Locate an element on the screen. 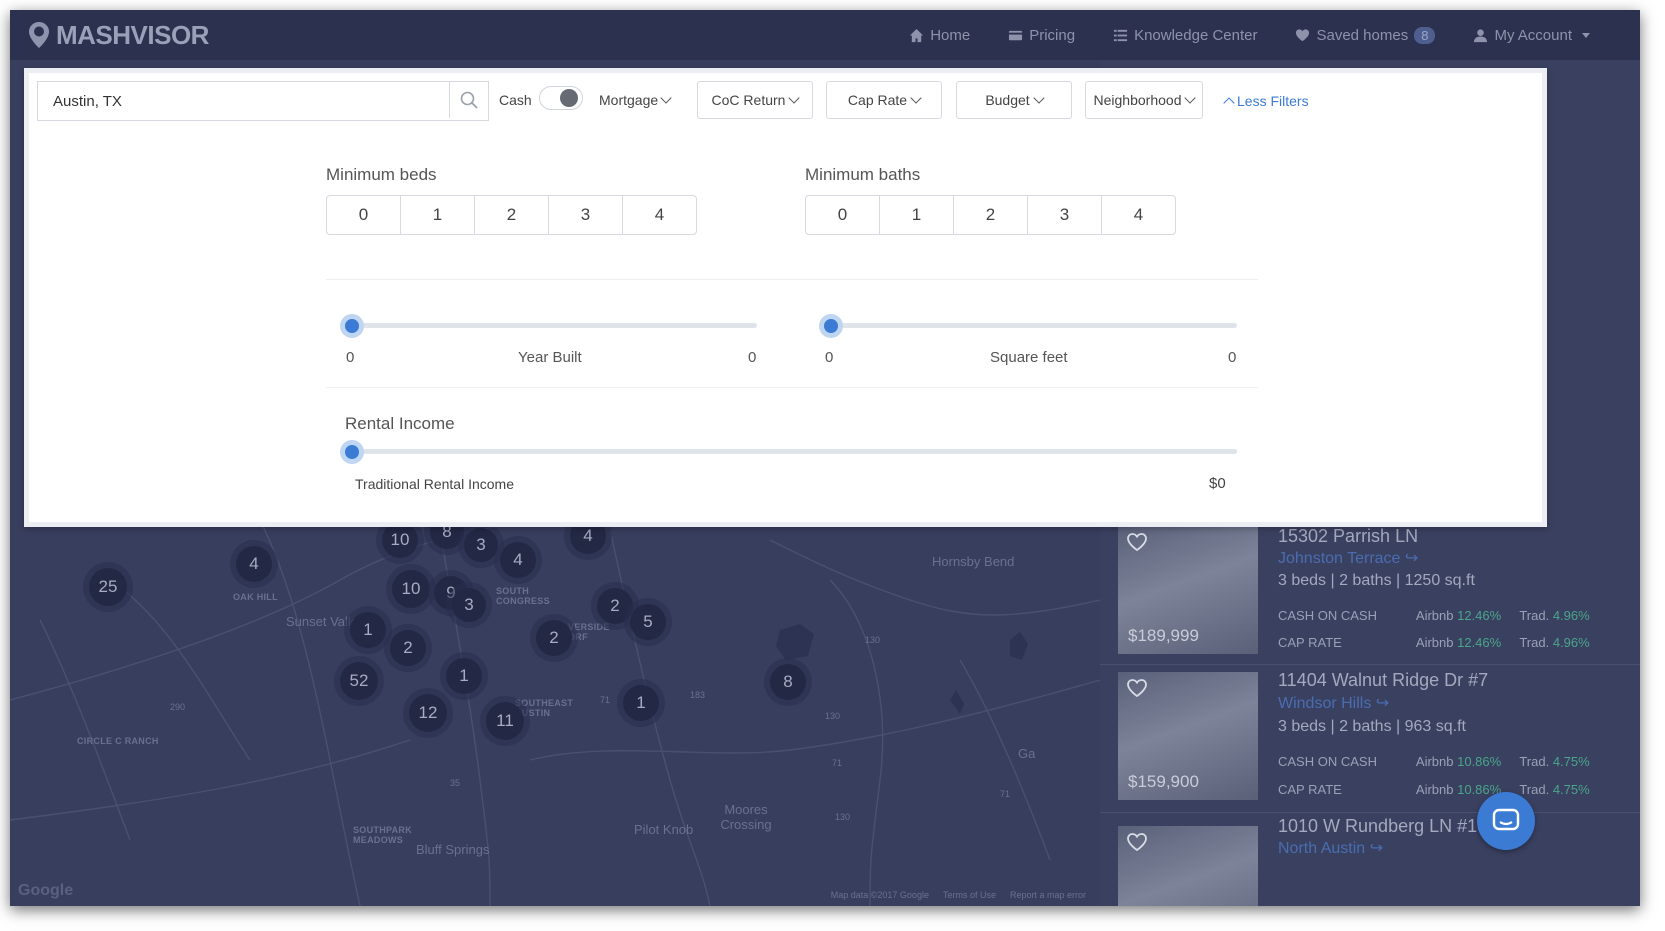 Image resolution: width=1665 pixels, height=931 pixels. chat-icon is located at coordinates (1506, 819).